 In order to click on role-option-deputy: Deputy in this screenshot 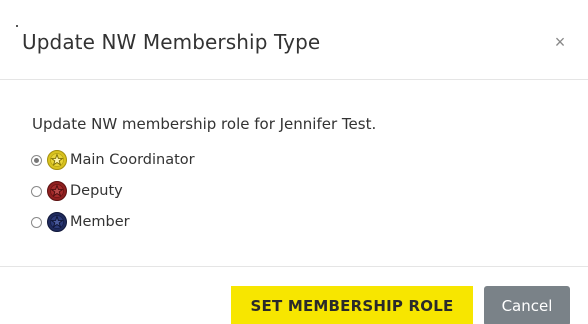, I will do `click(77, 191)`.